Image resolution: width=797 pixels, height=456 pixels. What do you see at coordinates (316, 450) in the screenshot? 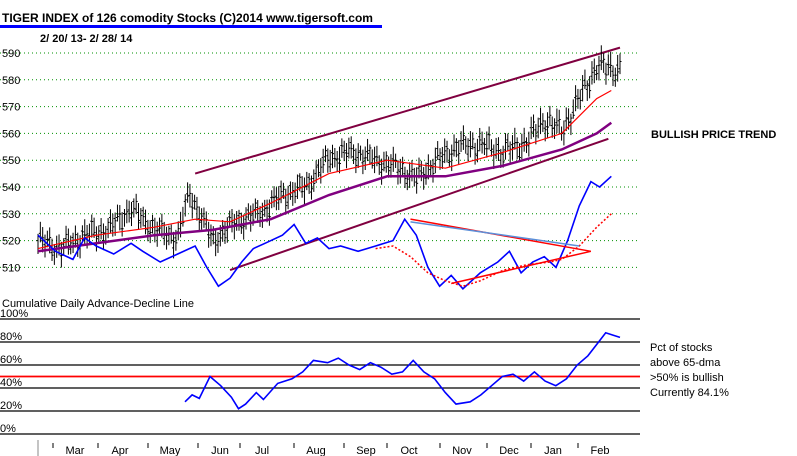
I see `month-label: Aug` at bounding box center [316, 450].